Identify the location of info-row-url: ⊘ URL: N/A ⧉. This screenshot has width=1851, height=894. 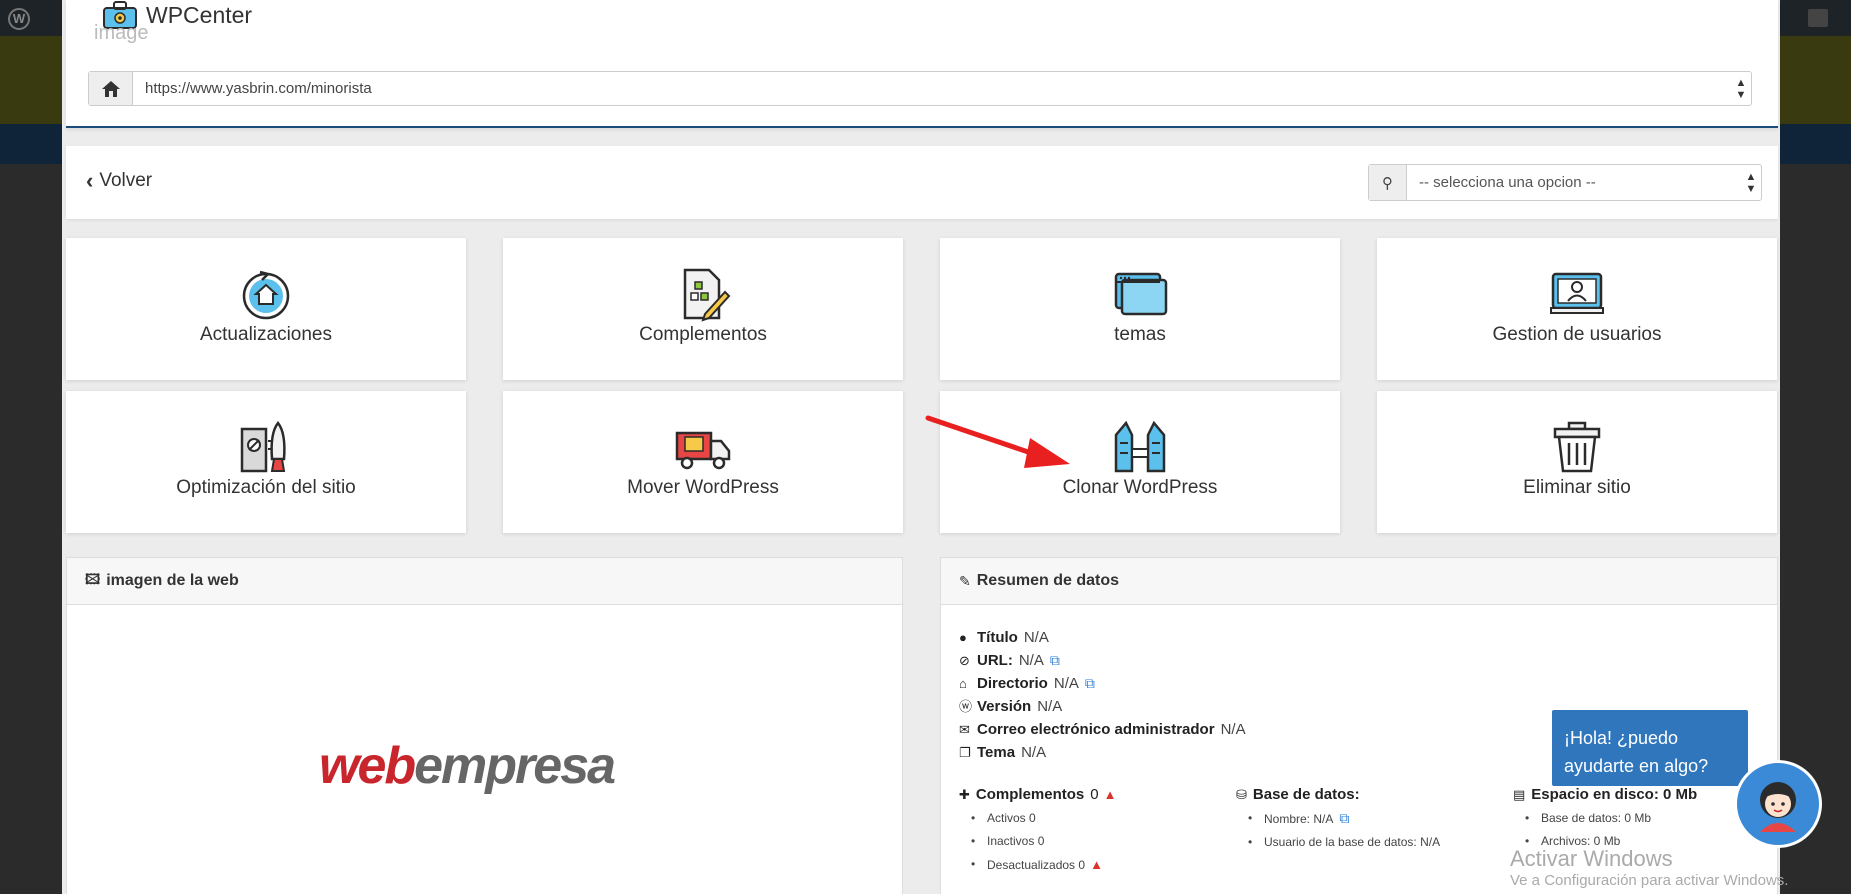
(1102, 660).